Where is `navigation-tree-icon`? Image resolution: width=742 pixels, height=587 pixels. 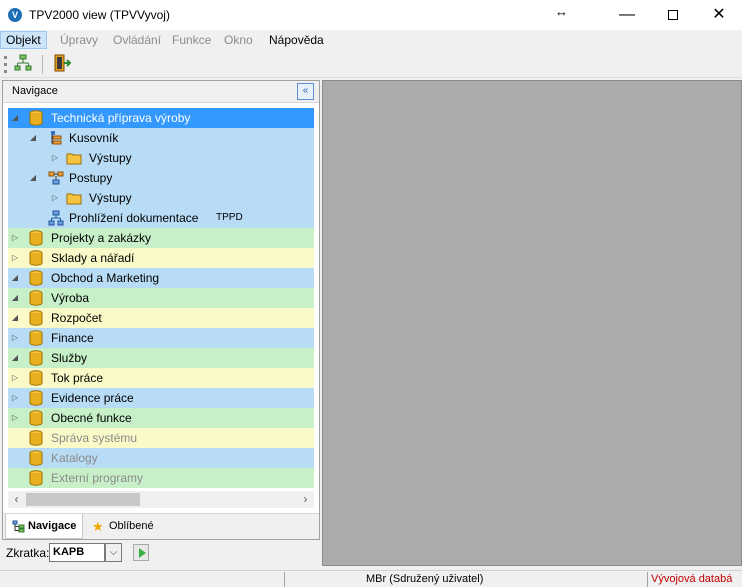
navigation-tree-icon is located at coordinates (18, 526).